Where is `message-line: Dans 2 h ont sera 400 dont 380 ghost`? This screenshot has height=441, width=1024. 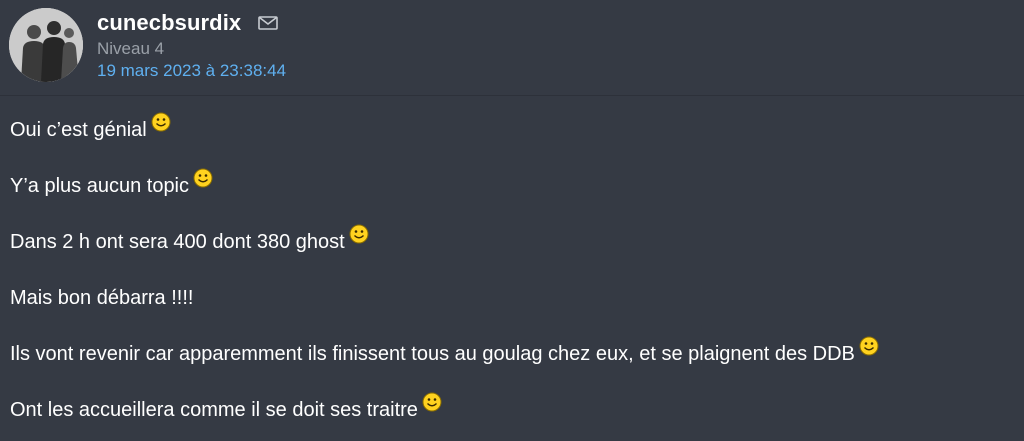 message-line: Dans 2 h ont sera 400 dont 380 ghost is located at coordinates (512, 252).